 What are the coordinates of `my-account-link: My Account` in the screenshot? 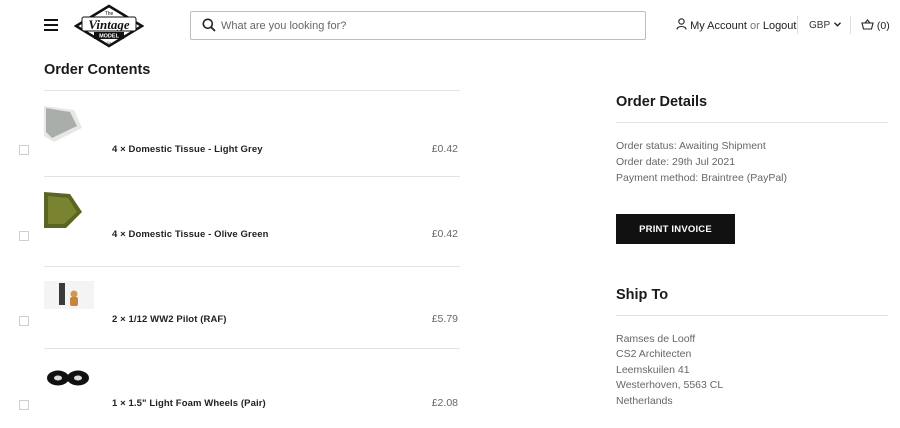 It's located at (718, 26).